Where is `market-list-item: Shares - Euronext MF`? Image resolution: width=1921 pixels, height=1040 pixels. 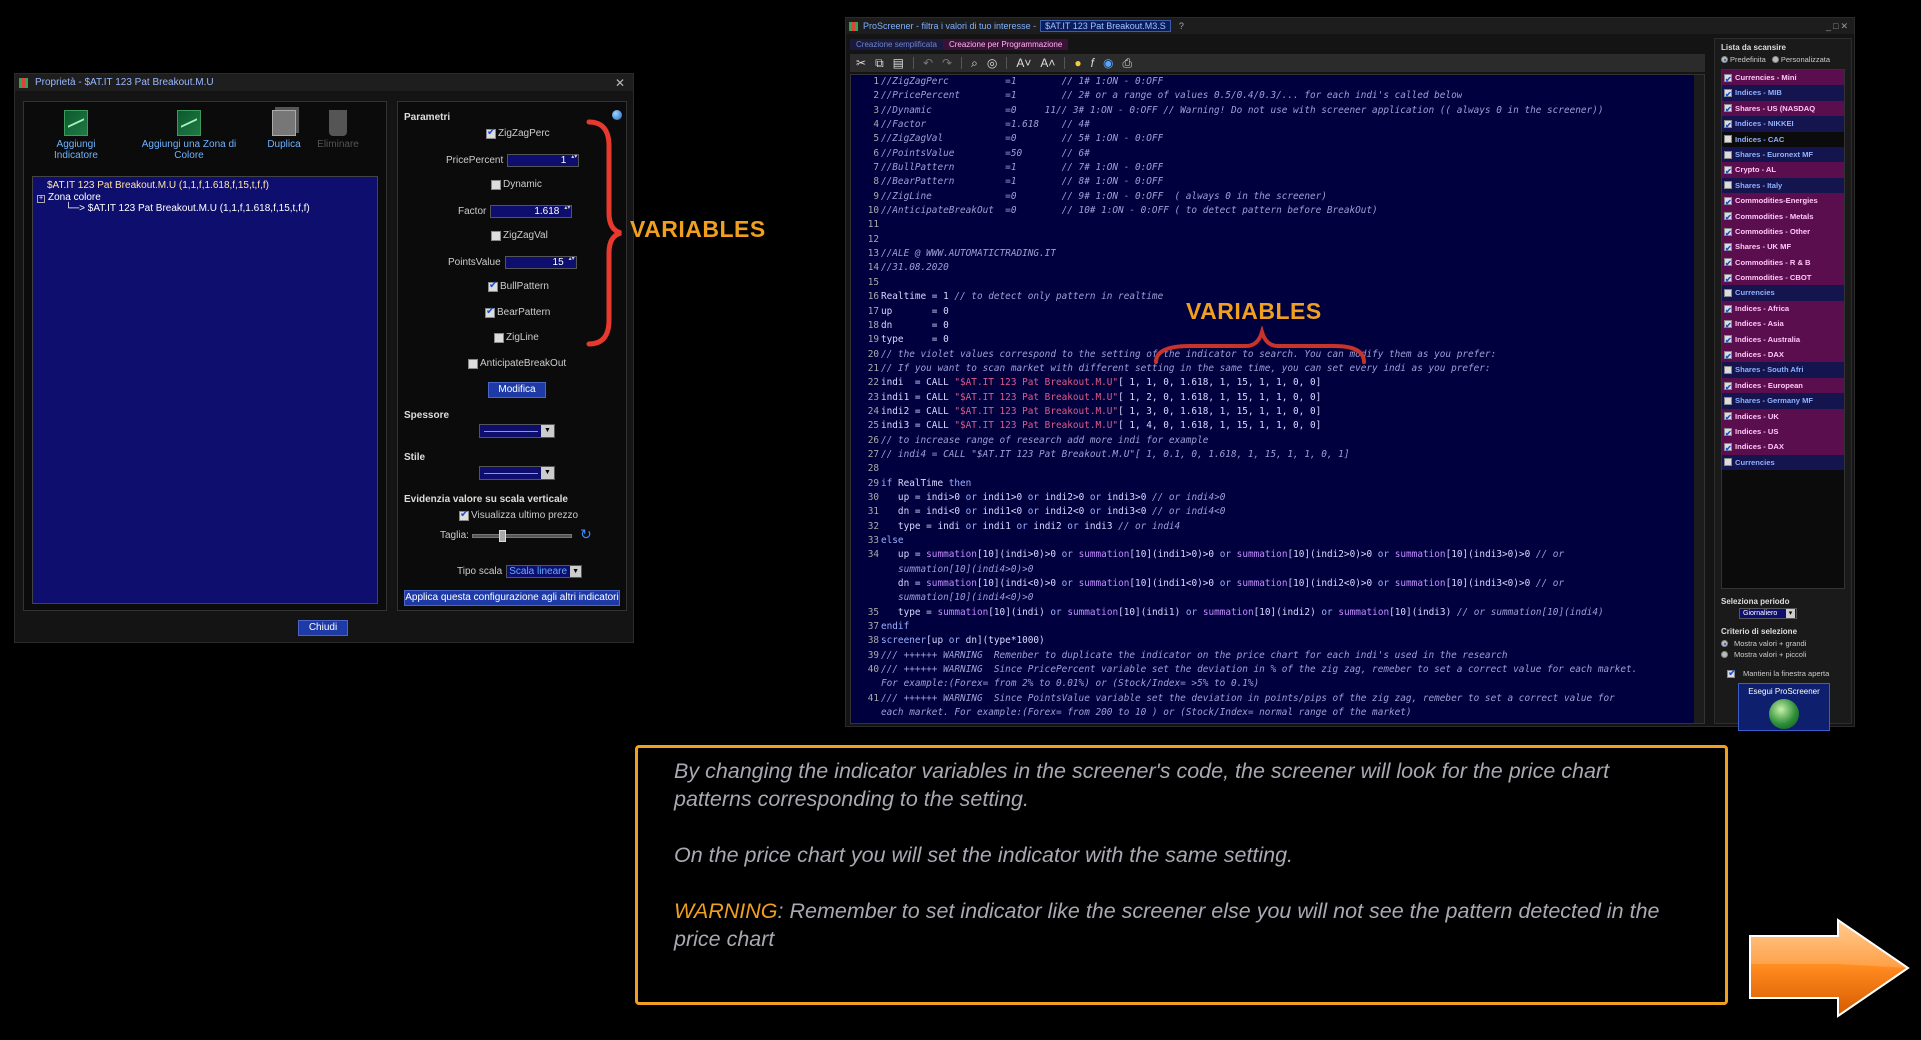 market-list-item: Shares - Euronext MF is located at coordinates (1783, 154).